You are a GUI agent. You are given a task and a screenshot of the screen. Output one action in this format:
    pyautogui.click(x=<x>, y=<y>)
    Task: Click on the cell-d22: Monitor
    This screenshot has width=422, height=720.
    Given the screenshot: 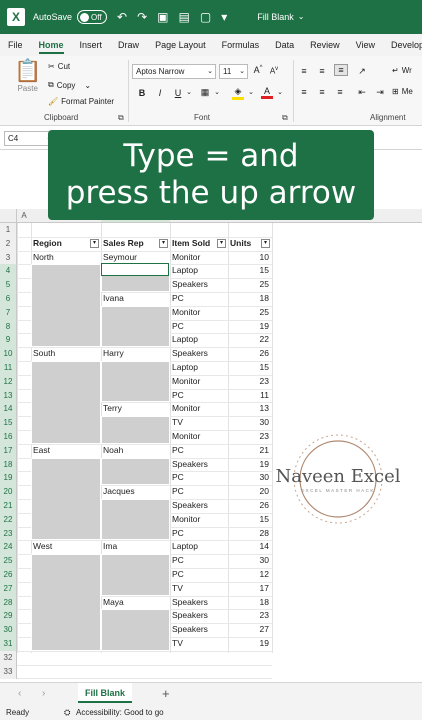 What is the action you would take?
    pyautogui.click(x=199, y=520)
    